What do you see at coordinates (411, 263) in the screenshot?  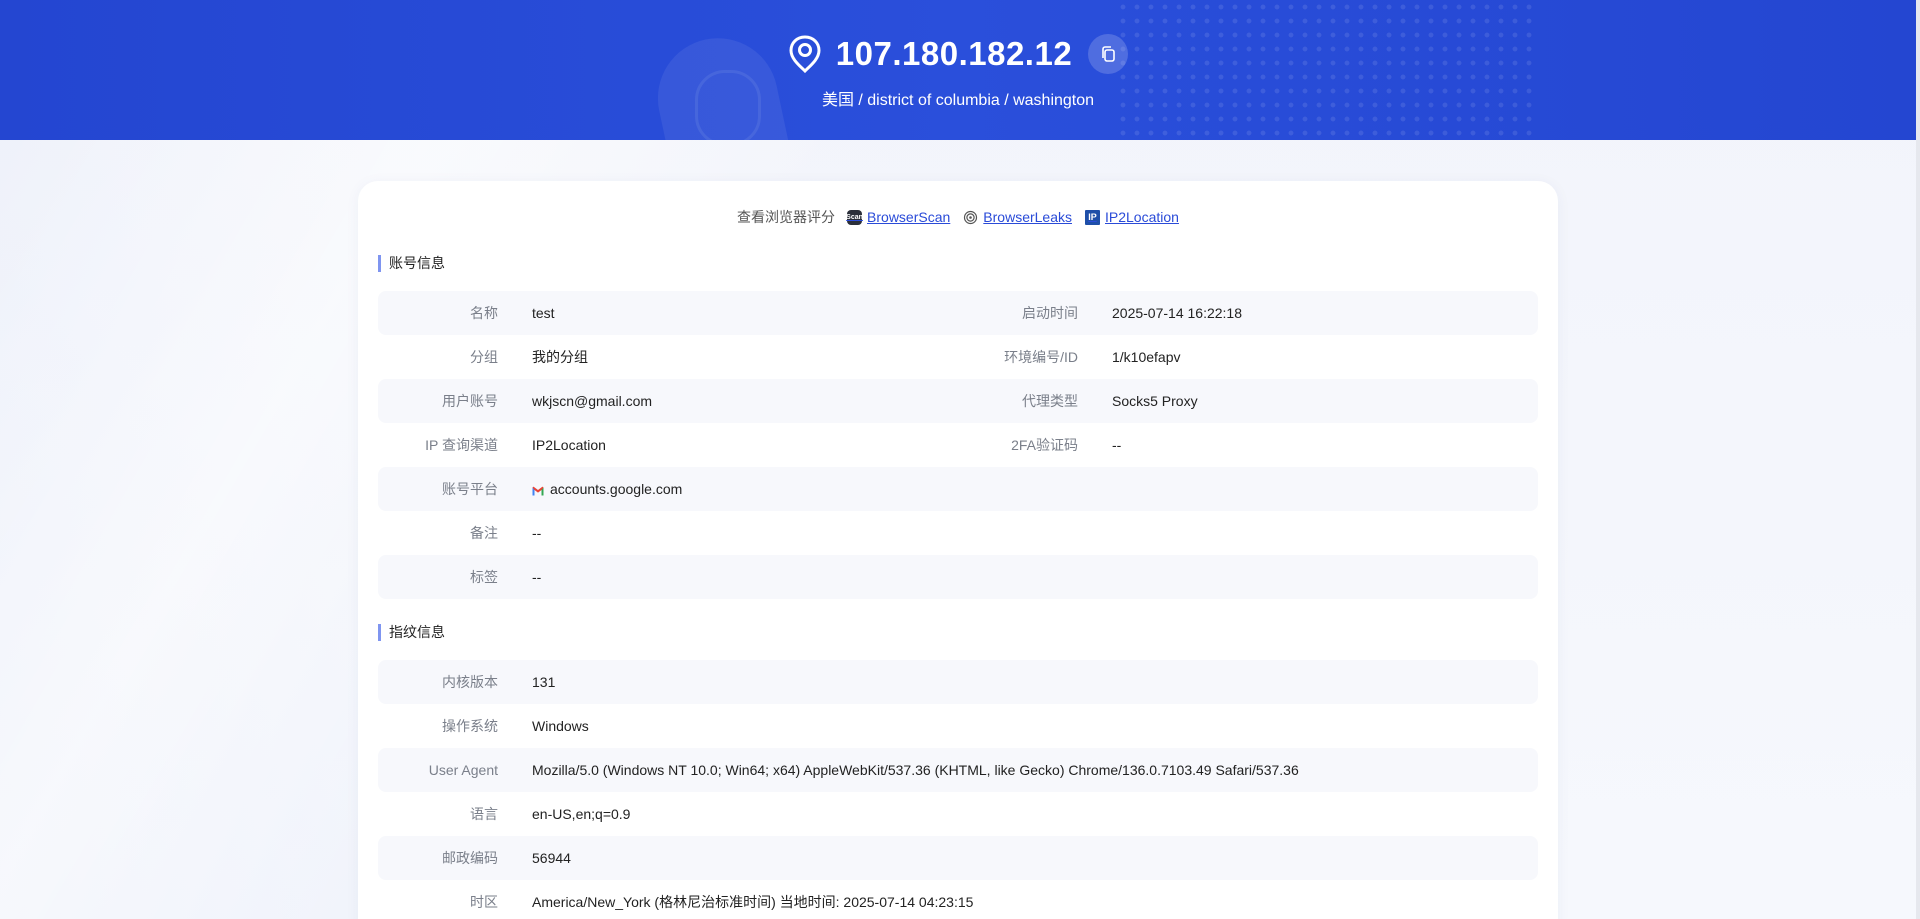 I see `account-section-title: 账号信息` at bounding box center [411, 263].